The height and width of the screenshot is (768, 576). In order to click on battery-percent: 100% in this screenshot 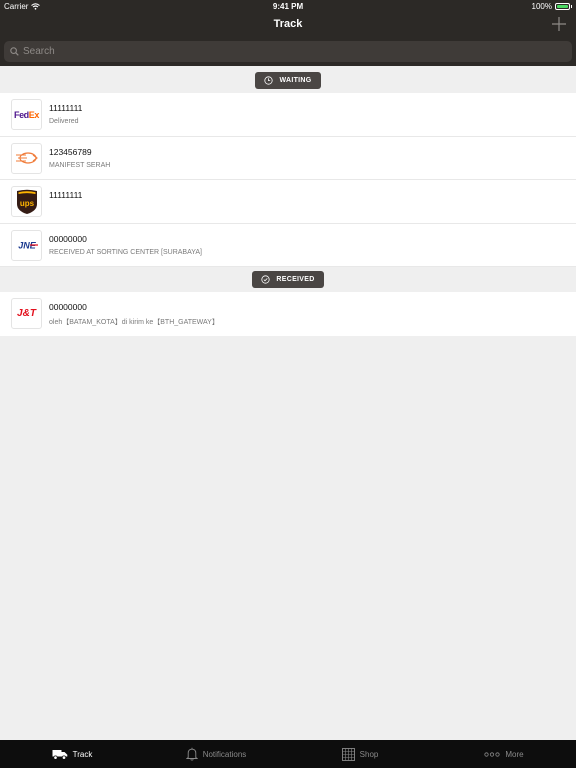, I will do `click(541, 6)`.